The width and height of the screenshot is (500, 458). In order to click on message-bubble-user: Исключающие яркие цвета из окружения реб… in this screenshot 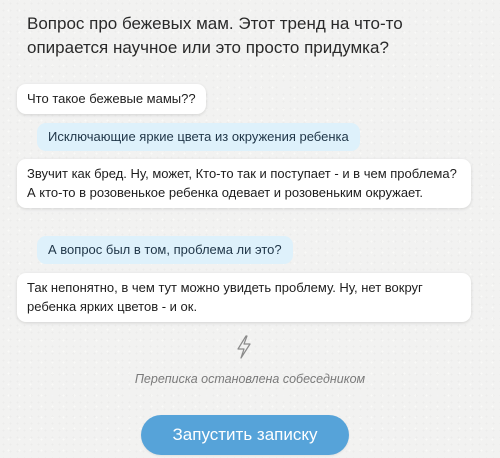, I will do `click(198, 137)`.